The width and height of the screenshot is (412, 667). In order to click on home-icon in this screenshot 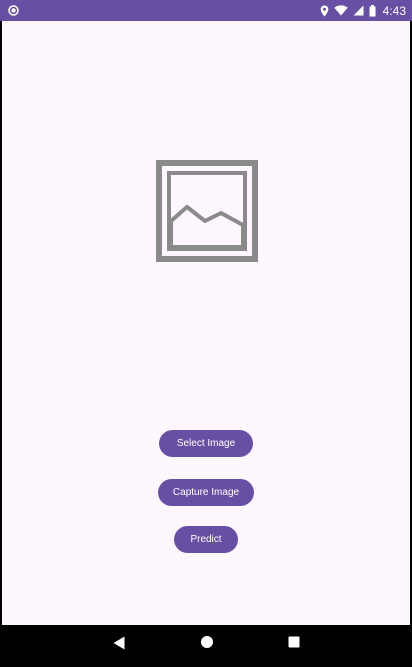, I will do `click(207, 642)`.